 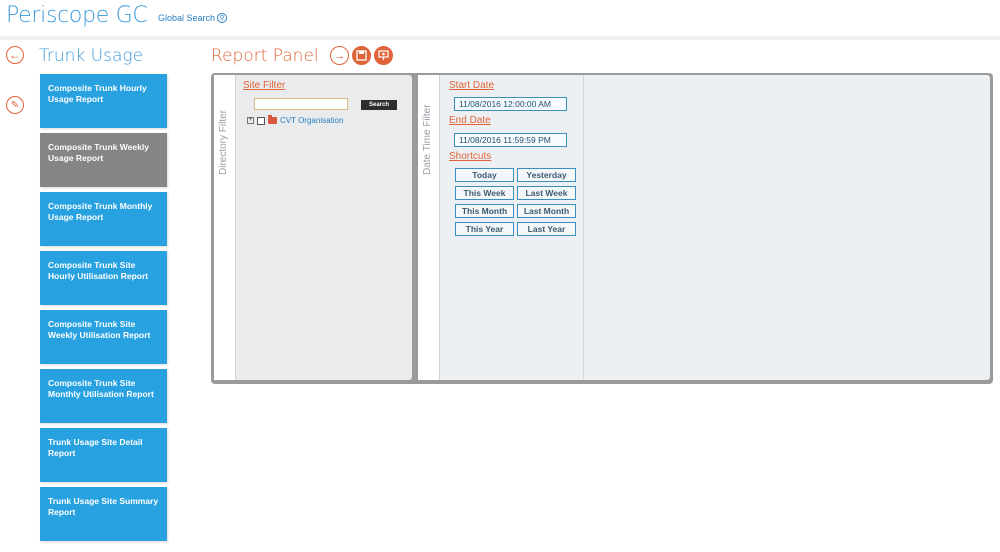 I want to click on shortcut-this-year-button: This Year, so click(x=484, y=229).